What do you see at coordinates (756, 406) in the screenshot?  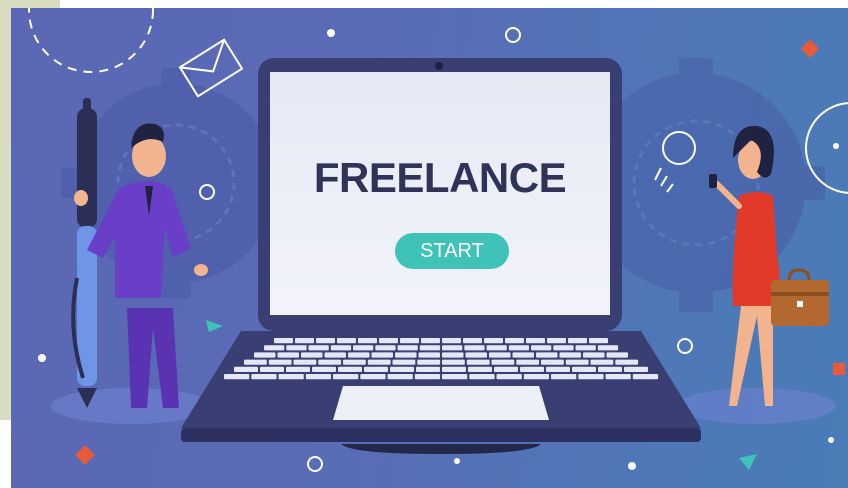 I see `floor-shadow` at bounding box center [756, 406].